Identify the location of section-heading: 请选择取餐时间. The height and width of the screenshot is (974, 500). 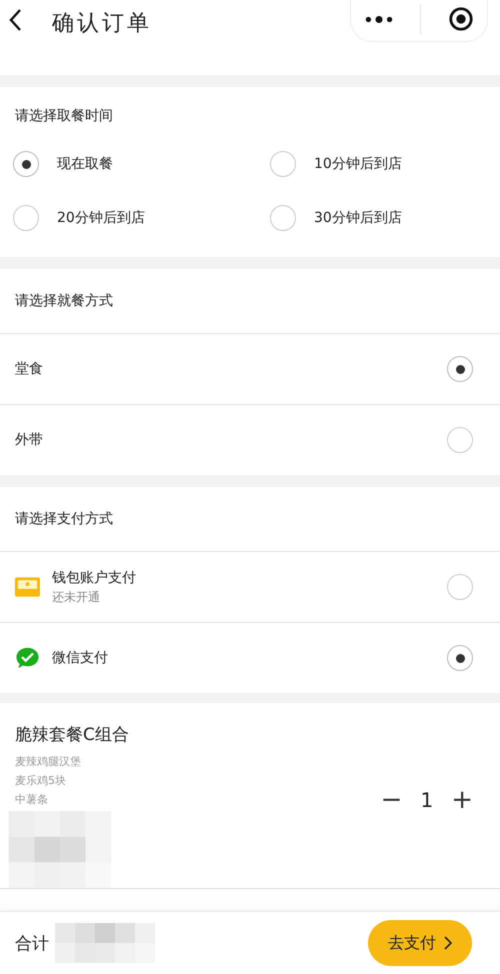
(64, 116).